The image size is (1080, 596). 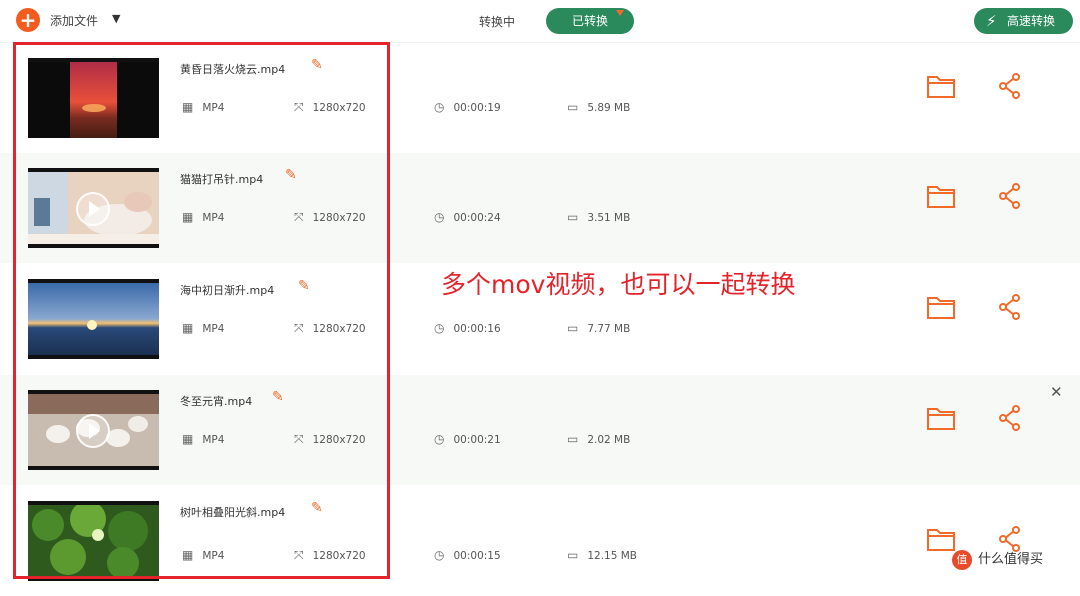 What do you see at coordinates (116, 18) in the screenshot?
I see `add-file-dropdown-chevron-icon: ▼` at bounding box center [116, 18].